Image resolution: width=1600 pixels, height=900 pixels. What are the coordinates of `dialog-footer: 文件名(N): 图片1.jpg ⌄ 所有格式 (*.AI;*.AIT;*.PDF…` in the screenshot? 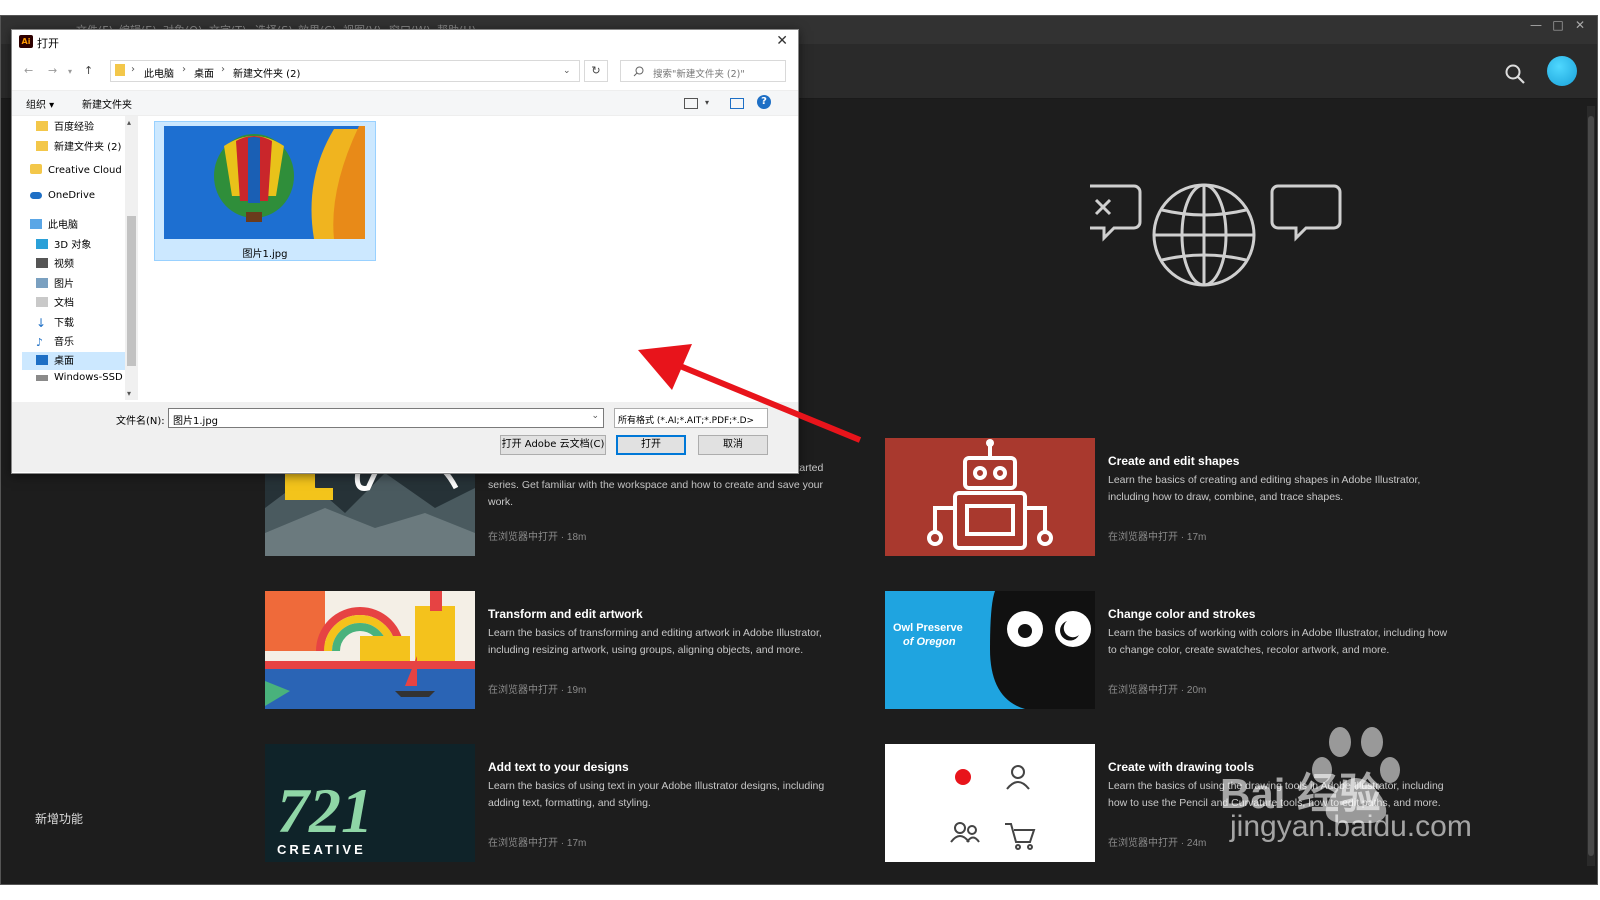 It's located at (405, 437).